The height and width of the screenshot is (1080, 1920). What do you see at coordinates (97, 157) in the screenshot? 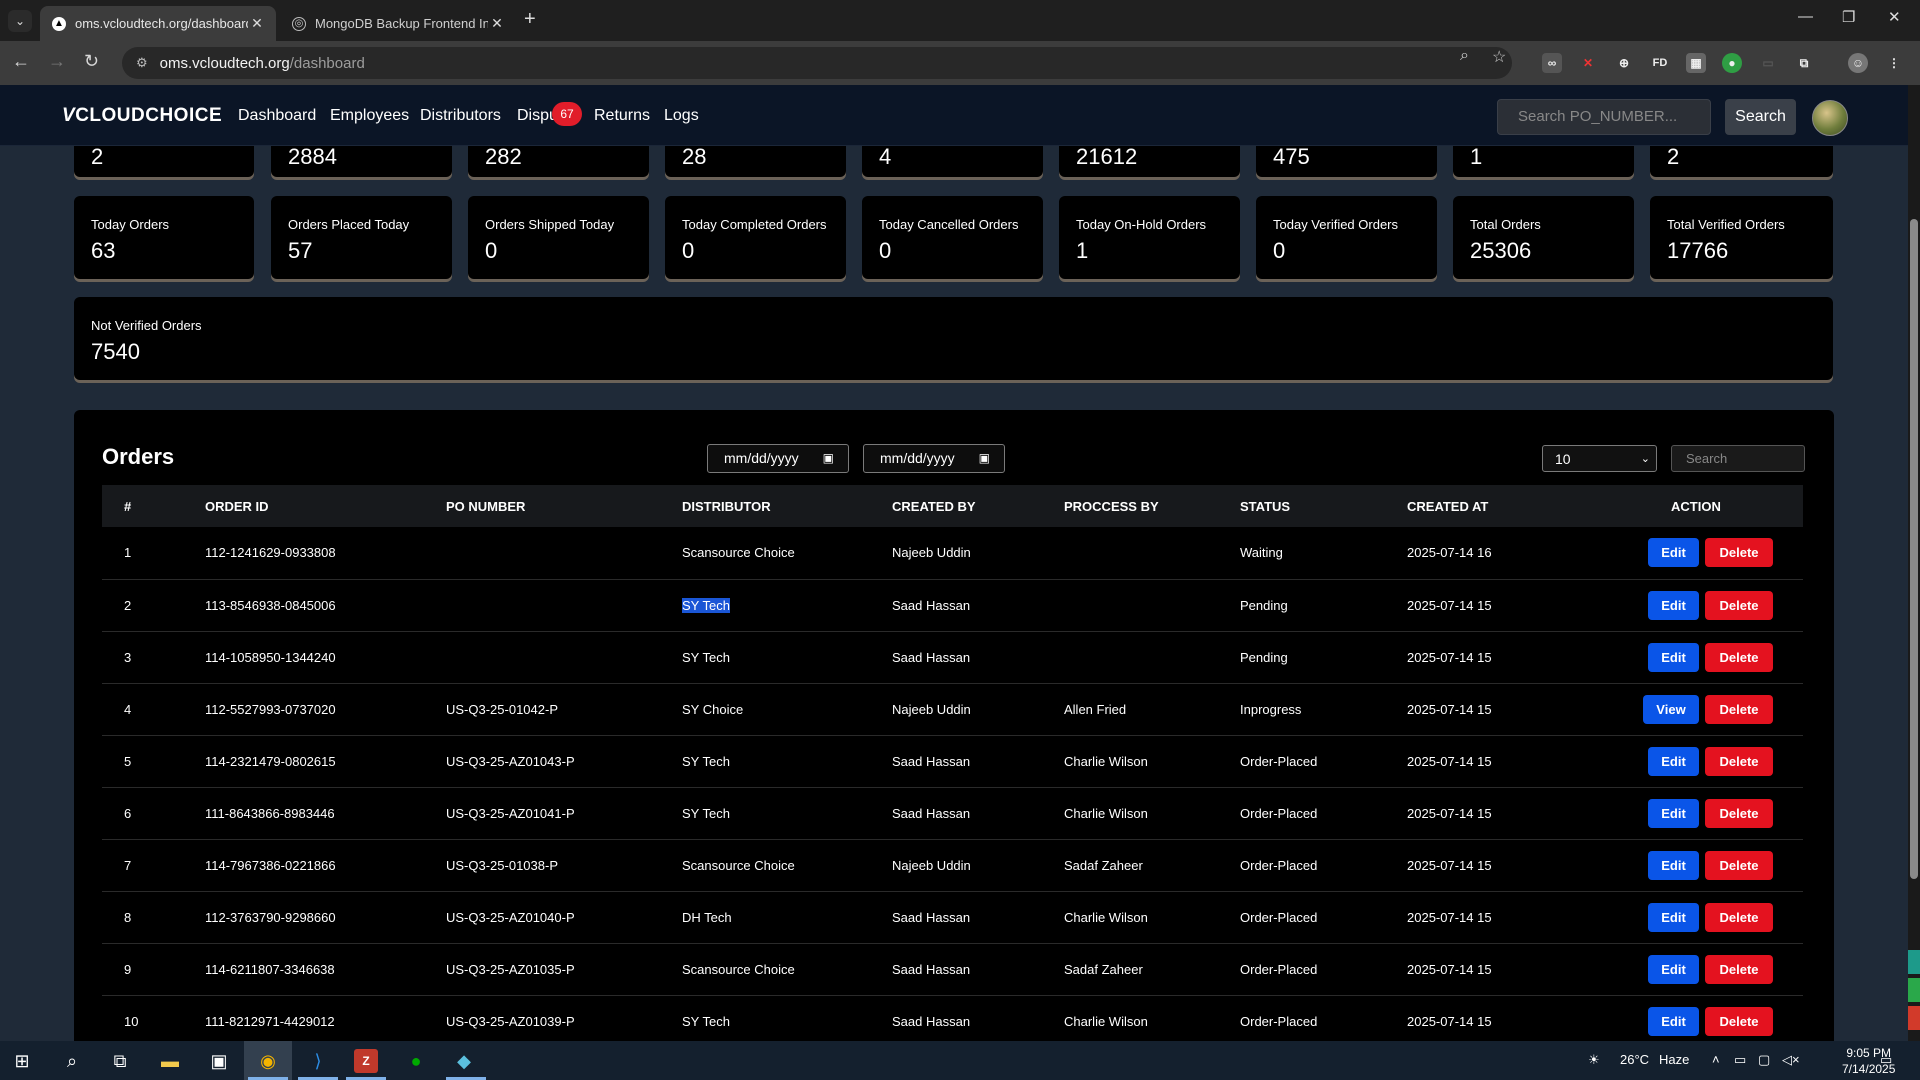
I see `stat-value: 2` at bounding box center [97, 157].